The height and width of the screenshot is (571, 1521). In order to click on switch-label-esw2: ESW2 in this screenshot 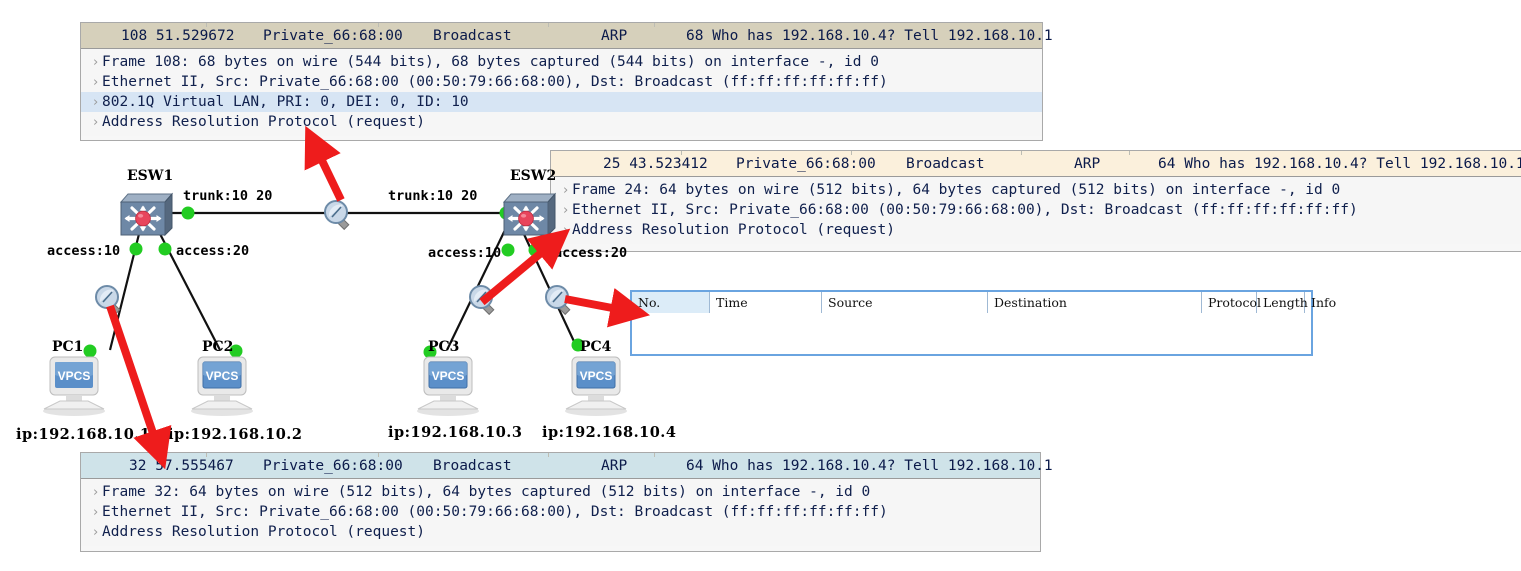, I will do `click(533, 176)`.